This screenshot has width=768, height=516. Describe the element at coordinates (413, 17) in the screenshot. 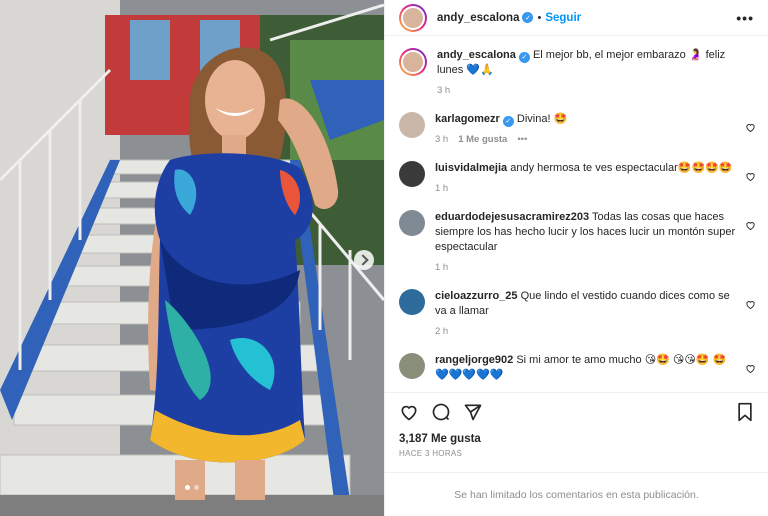

I see `author-avatar` at that location.